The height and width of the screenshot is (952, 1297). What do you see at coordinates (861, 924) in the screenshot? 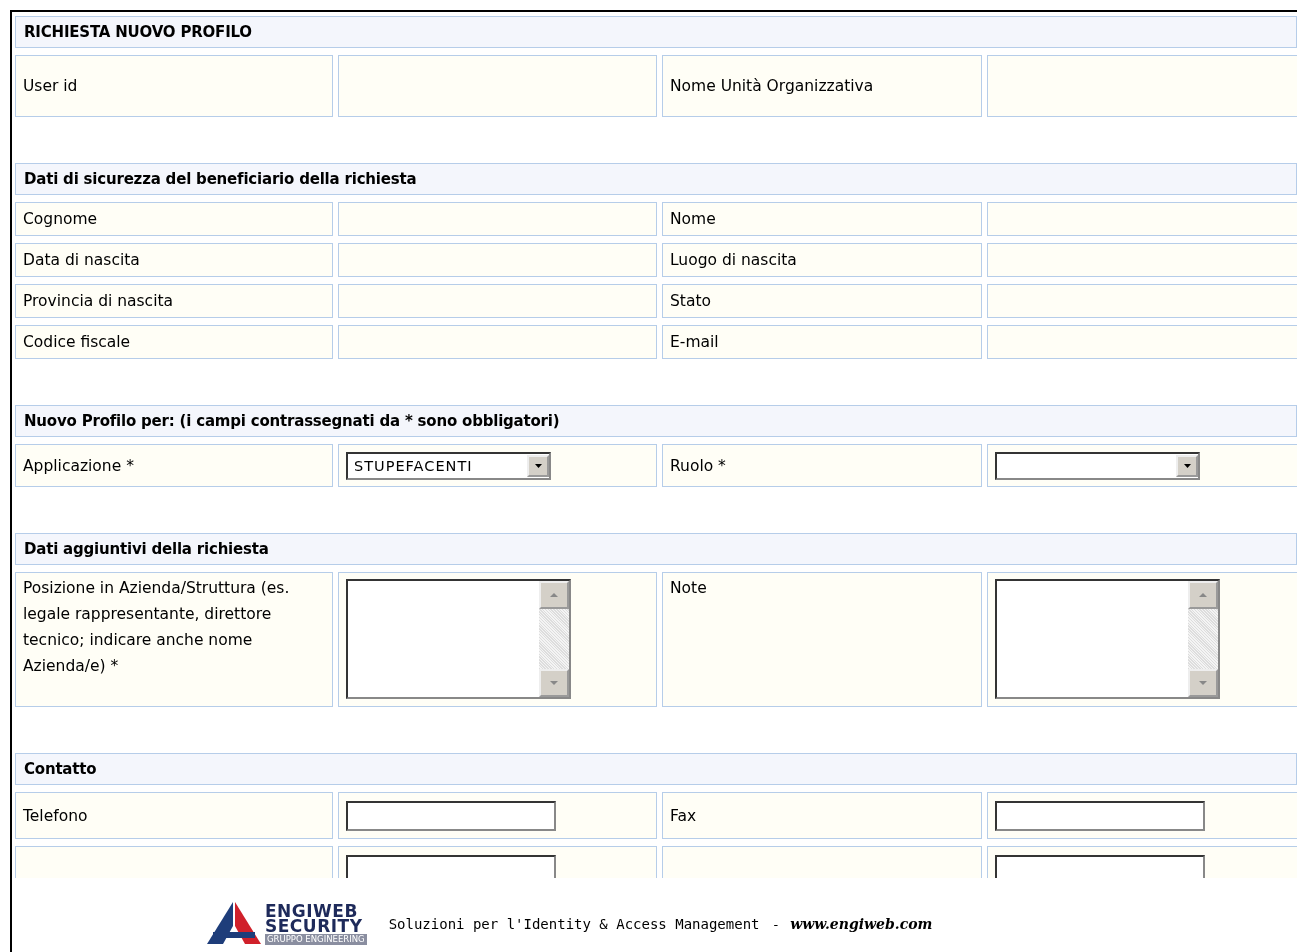
I see `website-link: www.engiweb.com` at bounding box center [861, 924].